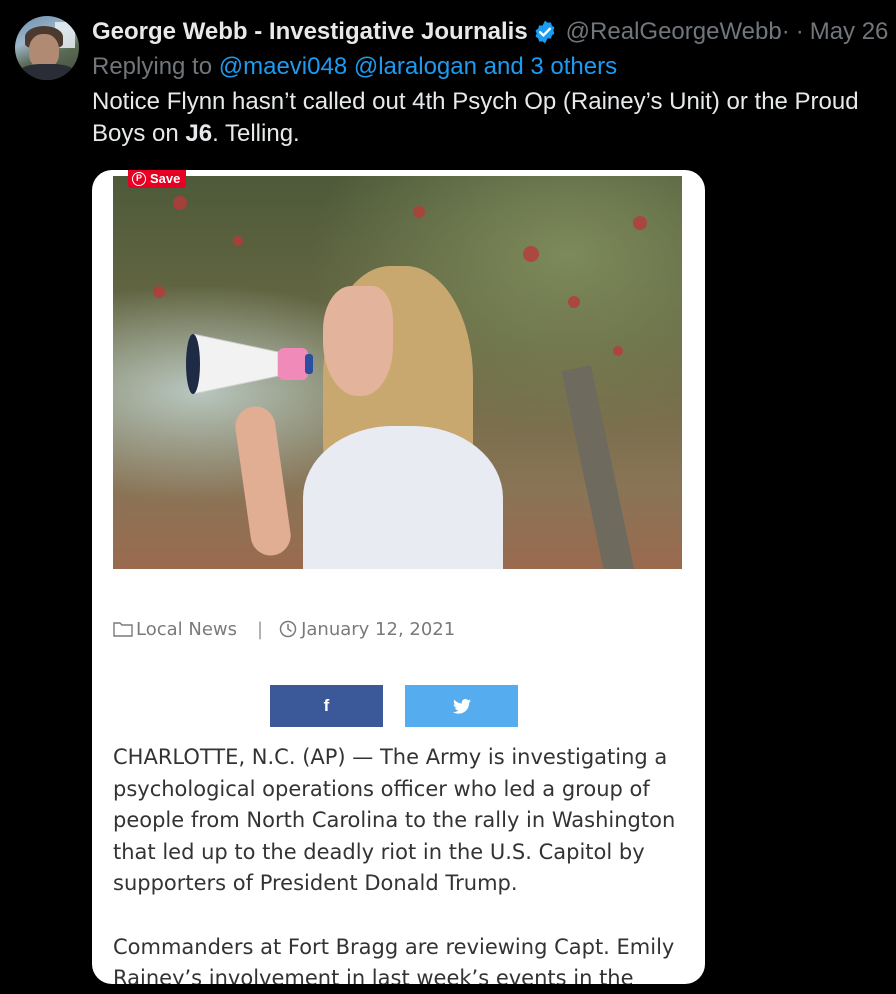 The width and height of the screenshot is (896, 994). I want to click on clock-icon, so click(288, 629).